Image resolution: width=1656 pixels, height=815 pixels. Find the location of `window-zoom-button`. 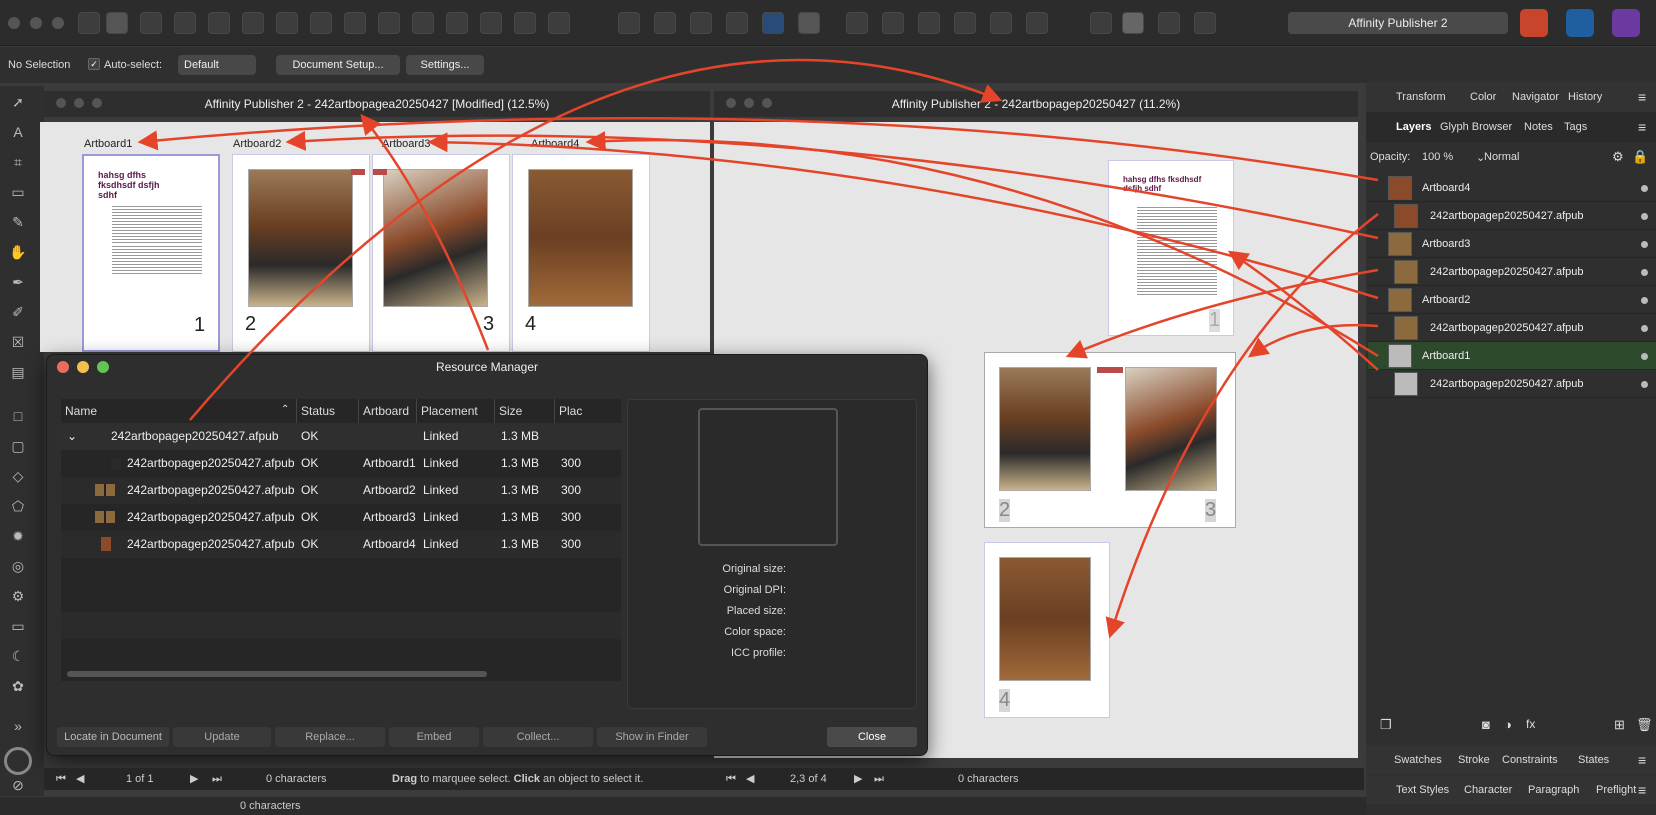

window-zoom-button is located at coordinates (58, 23).